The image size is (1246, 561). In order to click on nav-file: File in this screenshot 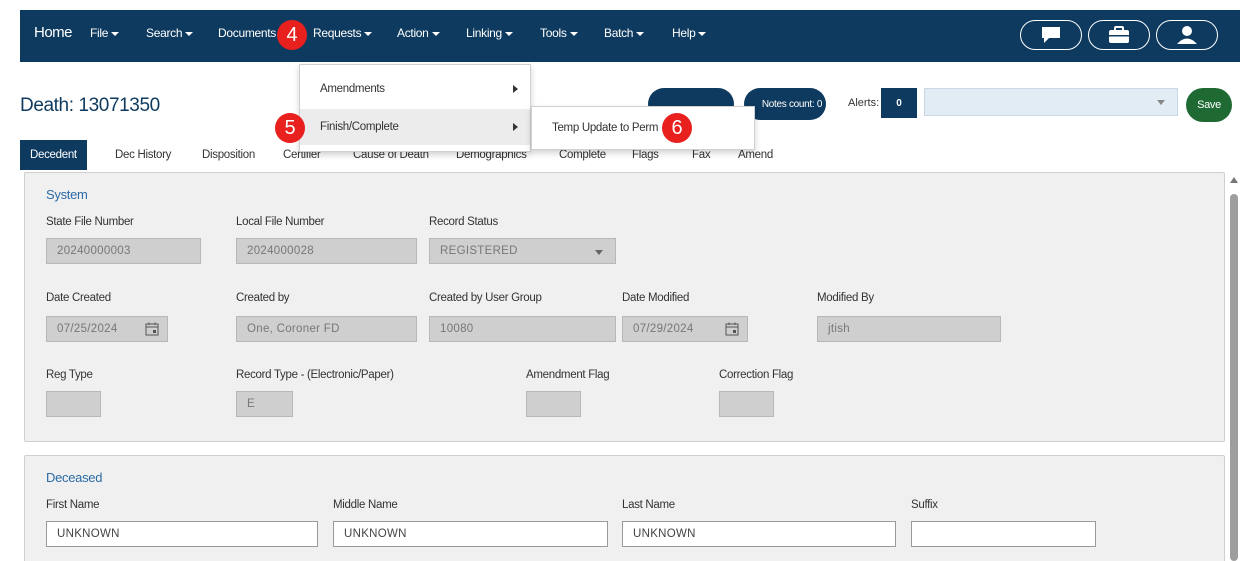, I will do `click(105, 33)`.